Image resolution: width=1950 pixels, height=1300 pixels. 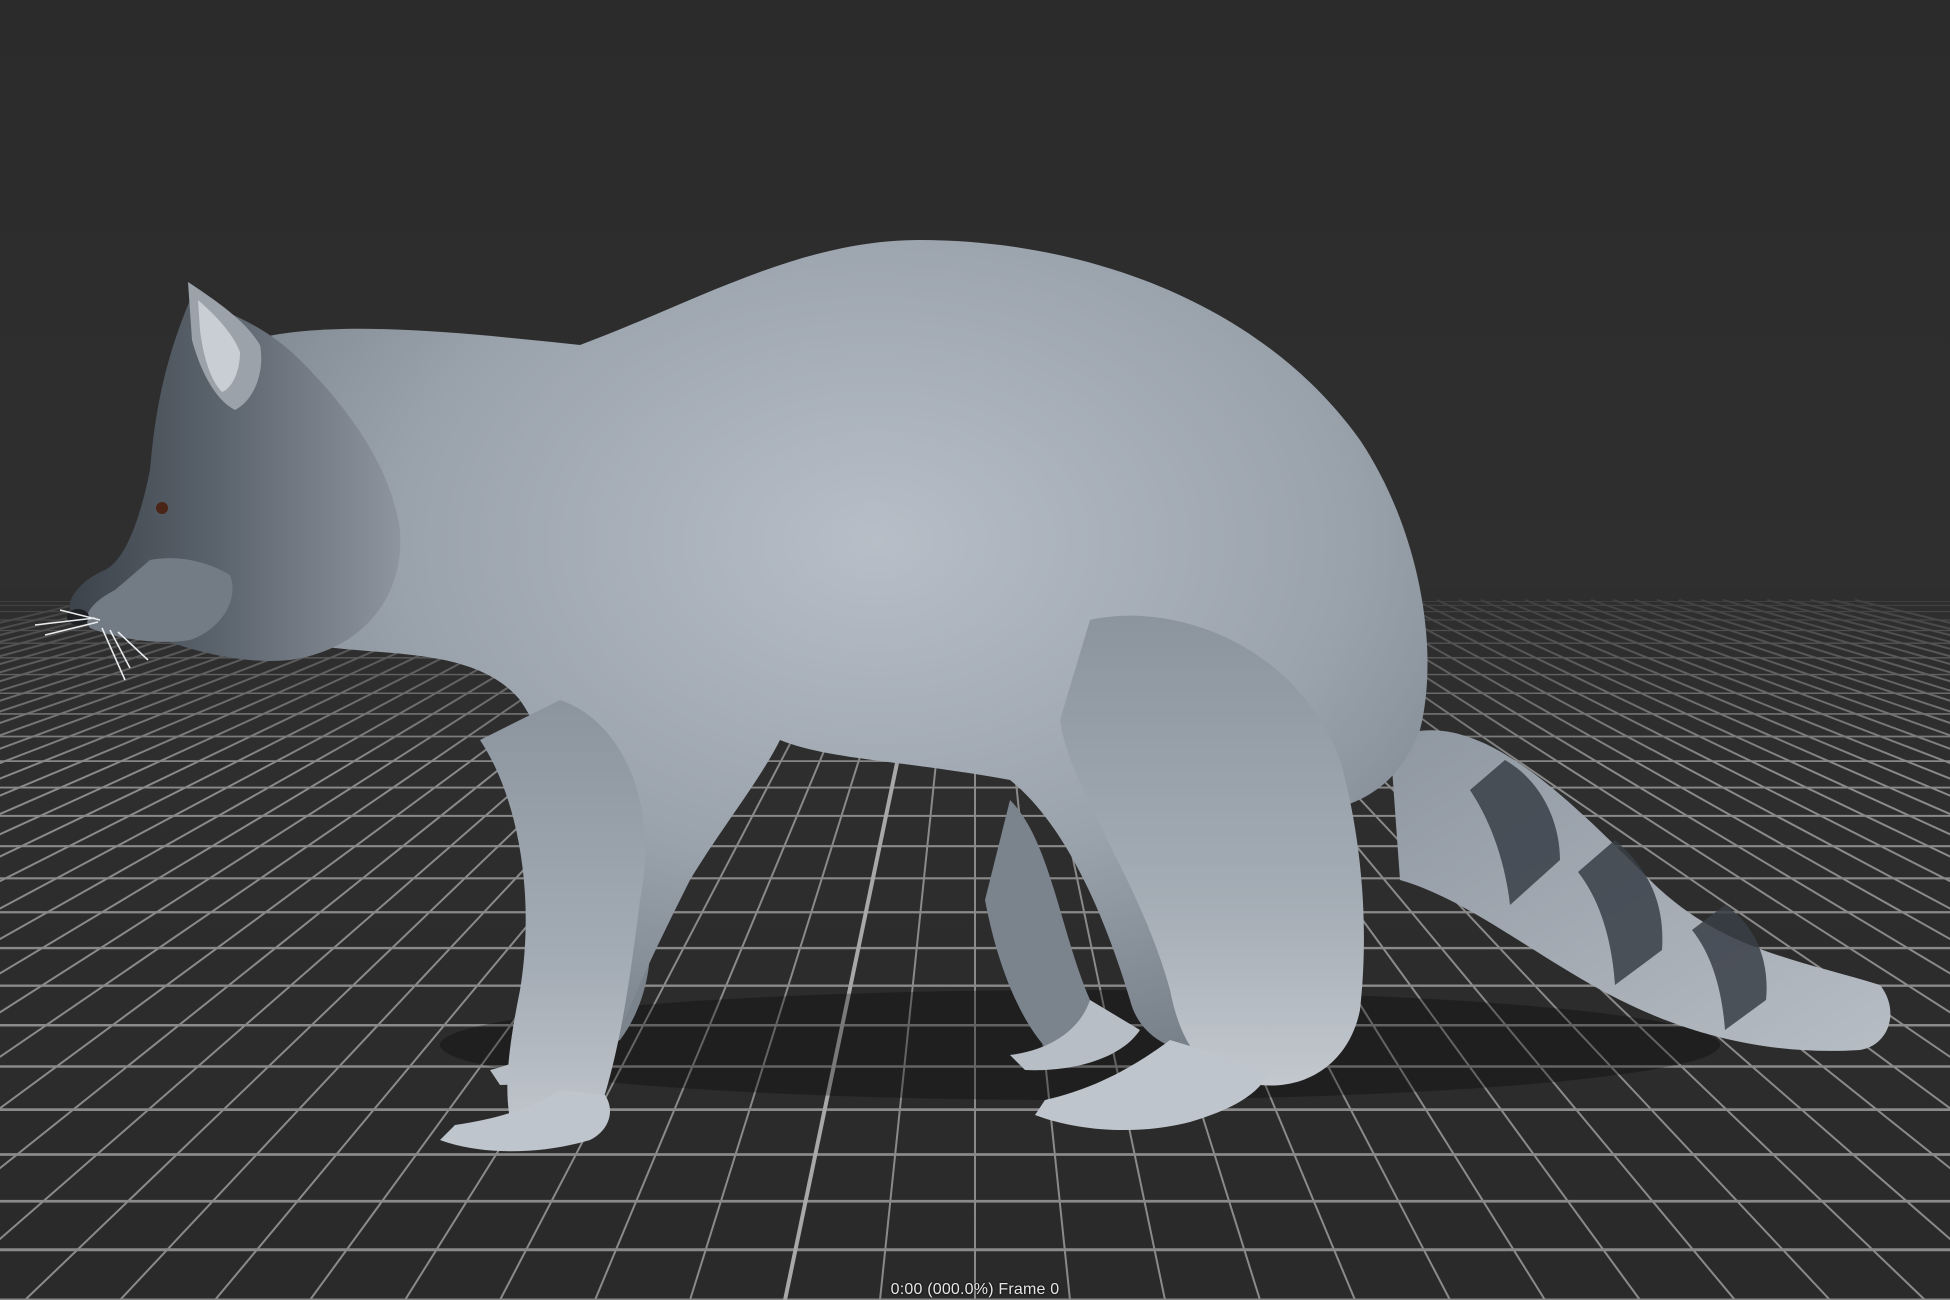 I want to click on frame-readout: 0:00 (000.0%) Frame 0, so click(x=975, y=1289).